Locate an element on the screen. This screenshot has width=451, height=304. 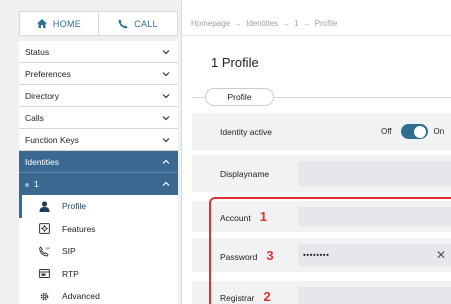
breadcrumb-item: Profile is located at coordinates (326, 23).